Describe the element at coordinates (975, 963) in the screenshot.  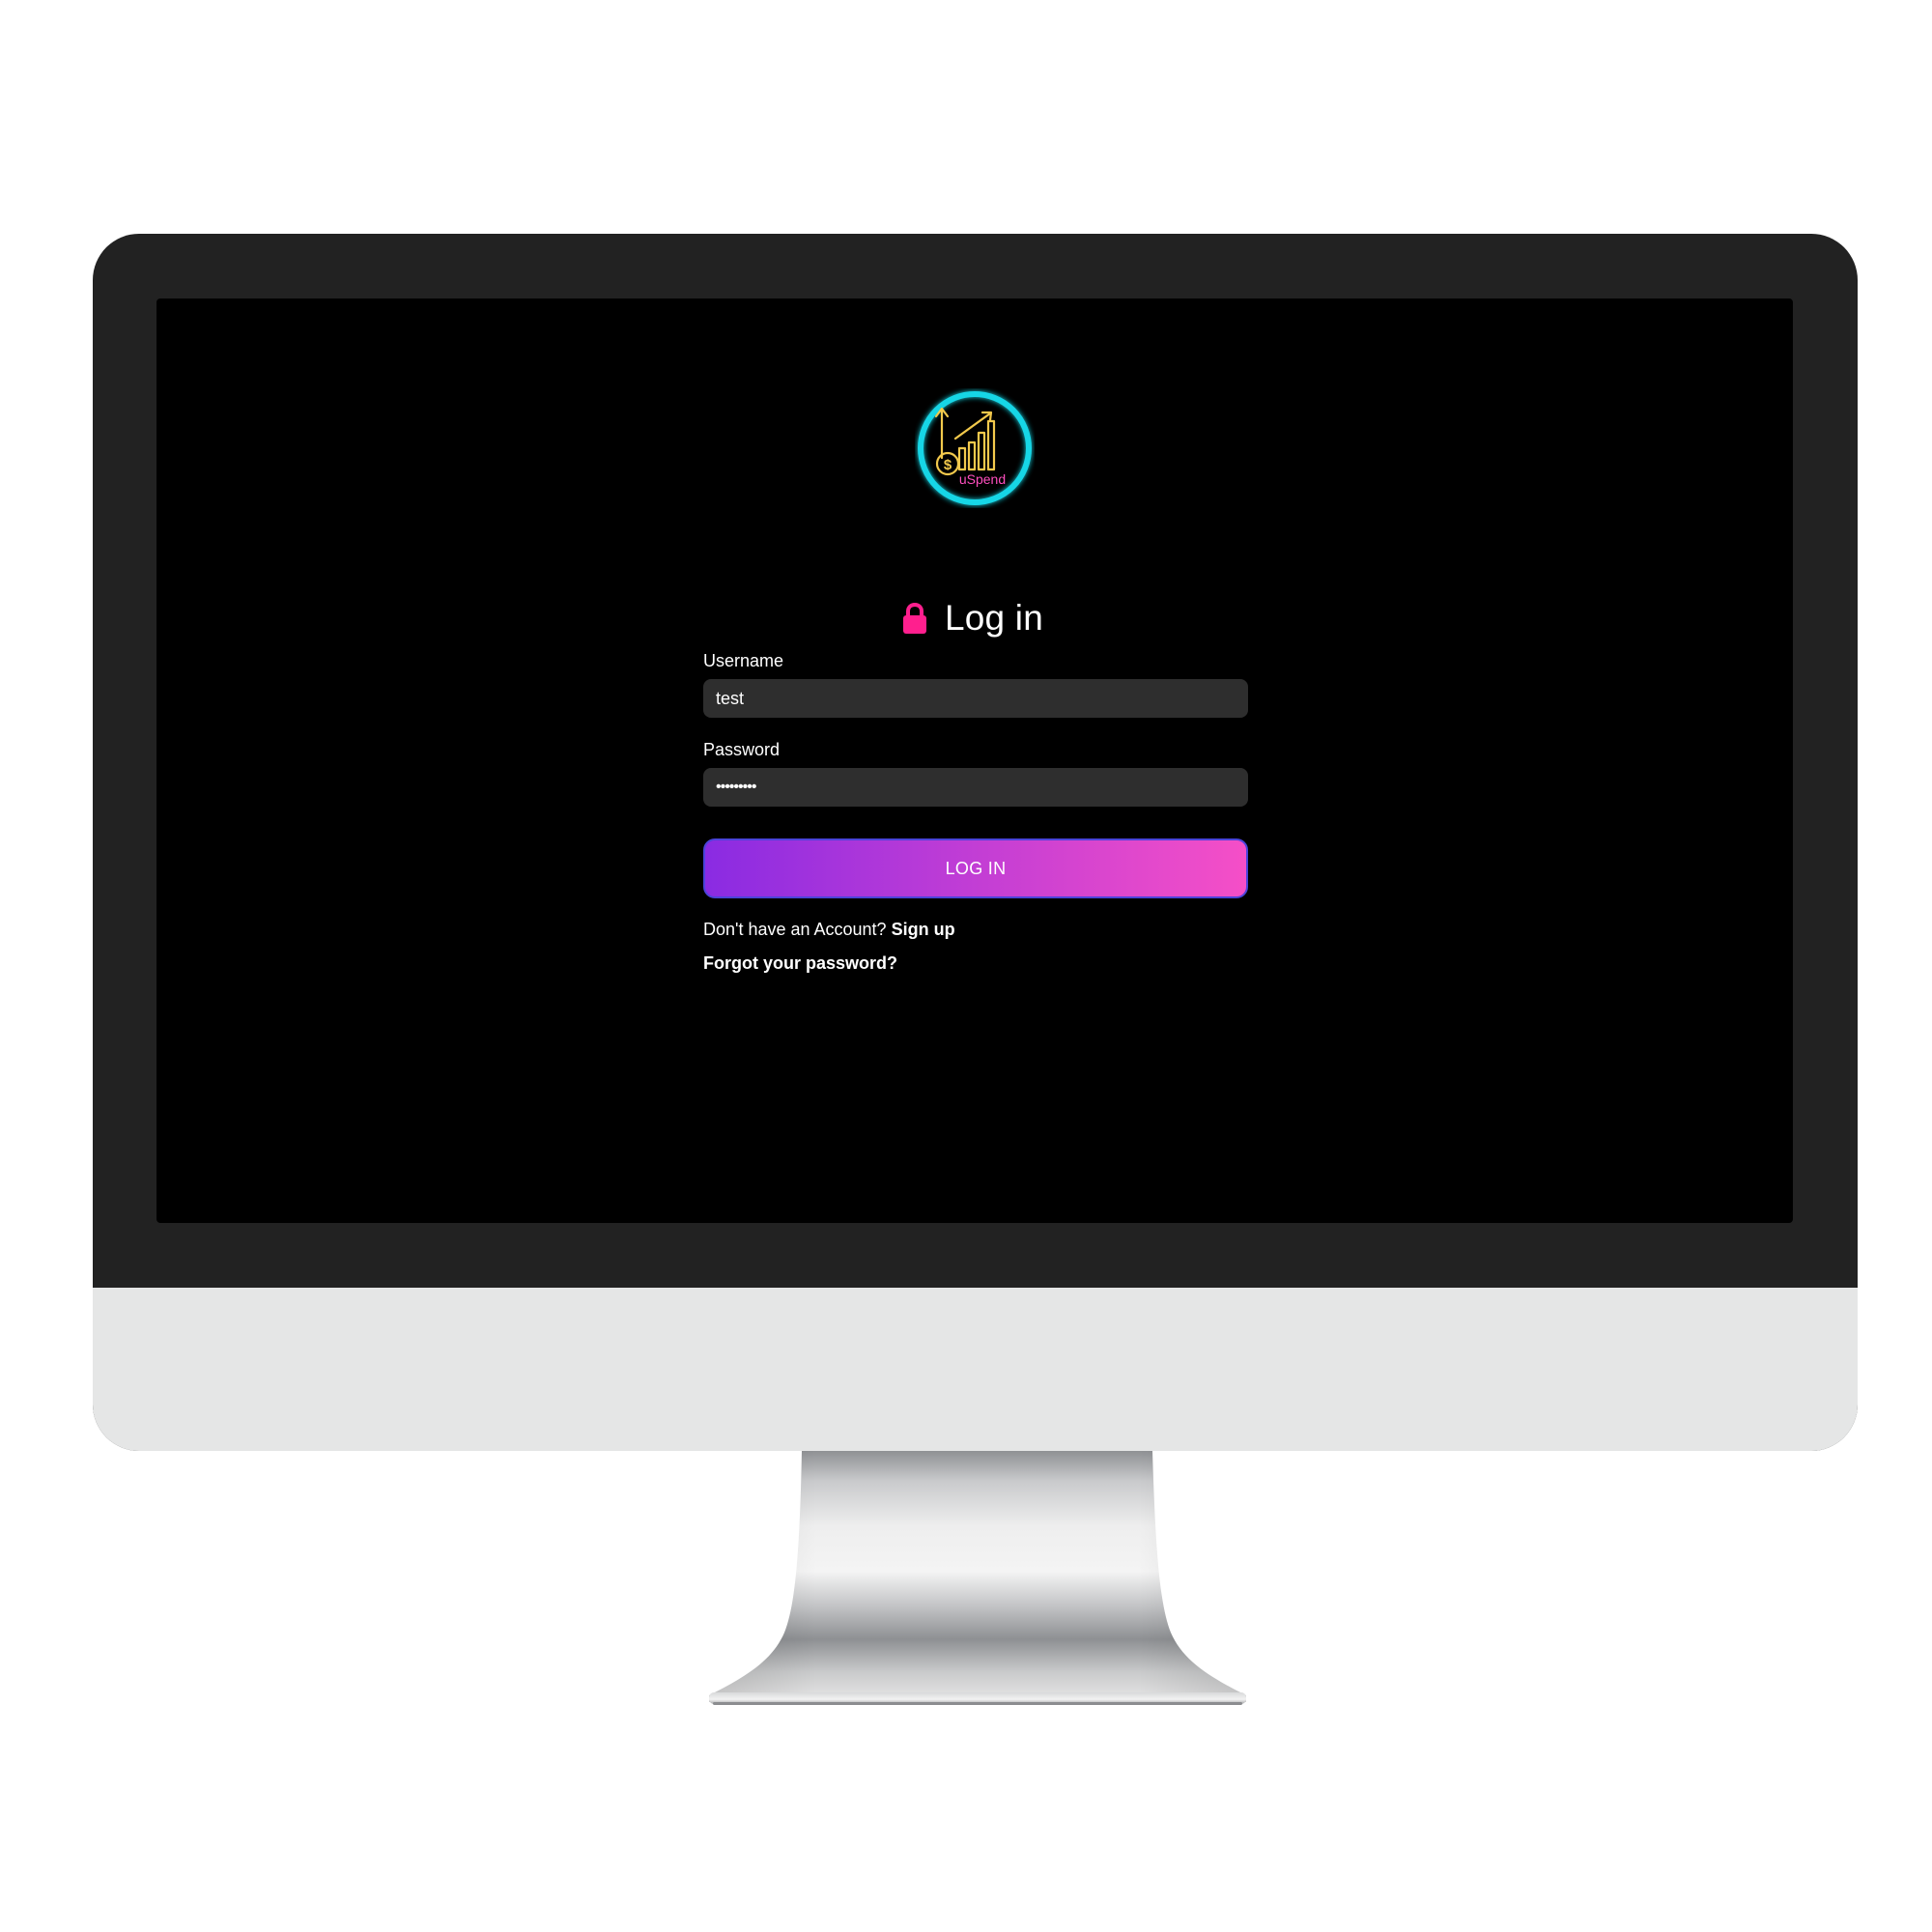
I see `forgot-row: Forgot your password?` at that location.